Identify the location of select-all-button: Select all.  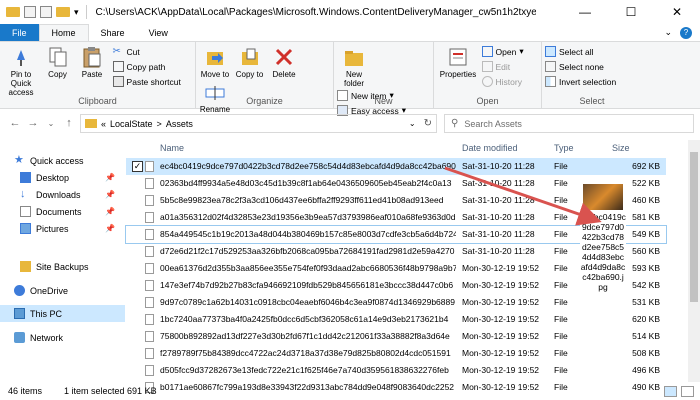
(592, 51).